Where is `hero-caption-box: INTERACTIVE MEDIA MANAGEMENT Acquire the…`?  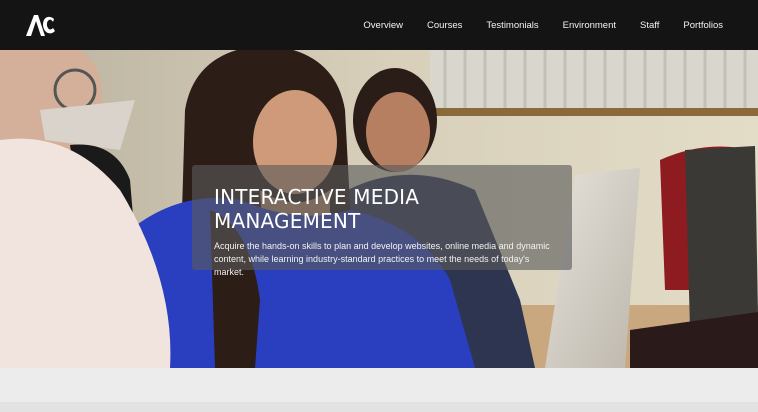
hero-caption-box: INTERACTIVE MEDIA MANAGEMENT Acquire the… is located at coordinates (382, 221).